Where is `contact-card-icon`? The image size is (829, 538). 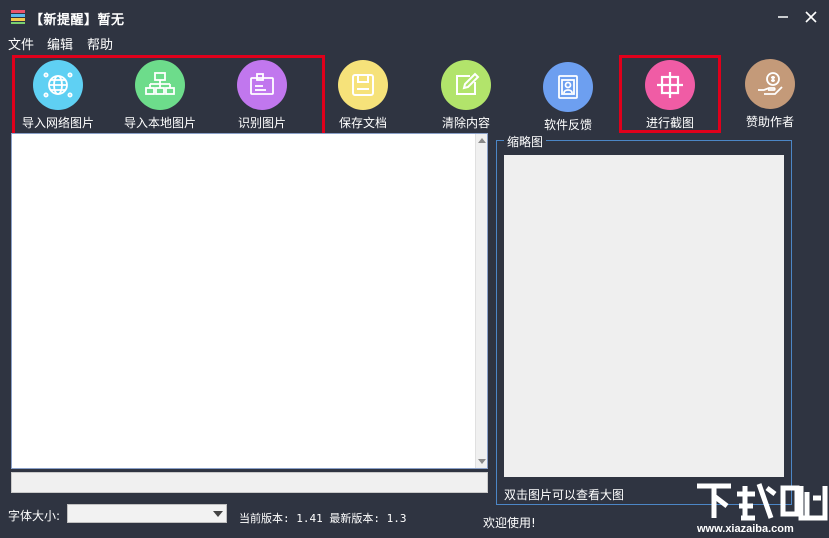
contact-card-icon is located at coordinates (568, 87).